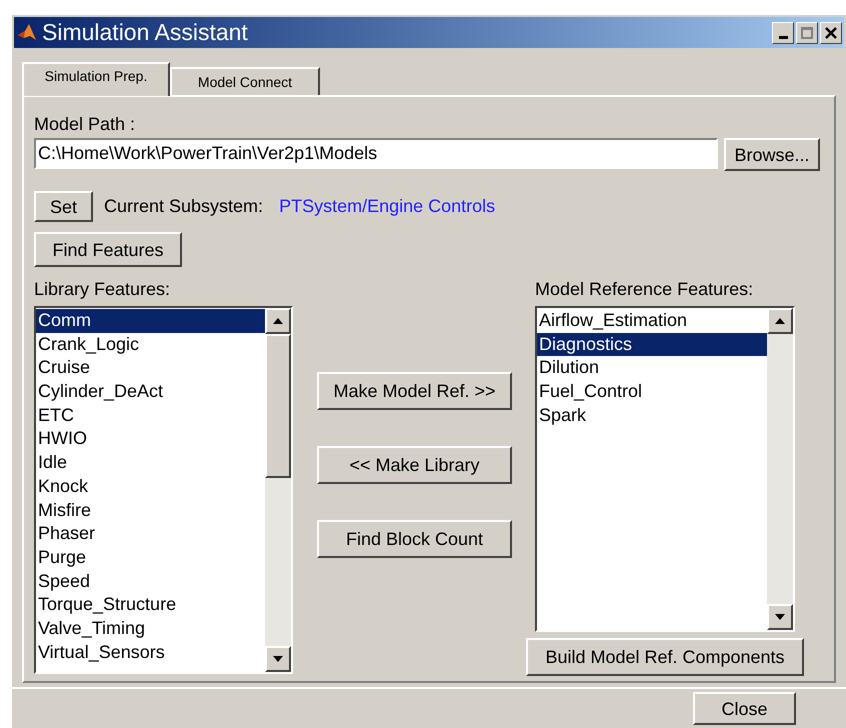 The height and width of the screenshot is (728, 846). Describe the element at coordinates (652, 392) in the screenshot. I see `list-item: Fuel_Control` at that location.